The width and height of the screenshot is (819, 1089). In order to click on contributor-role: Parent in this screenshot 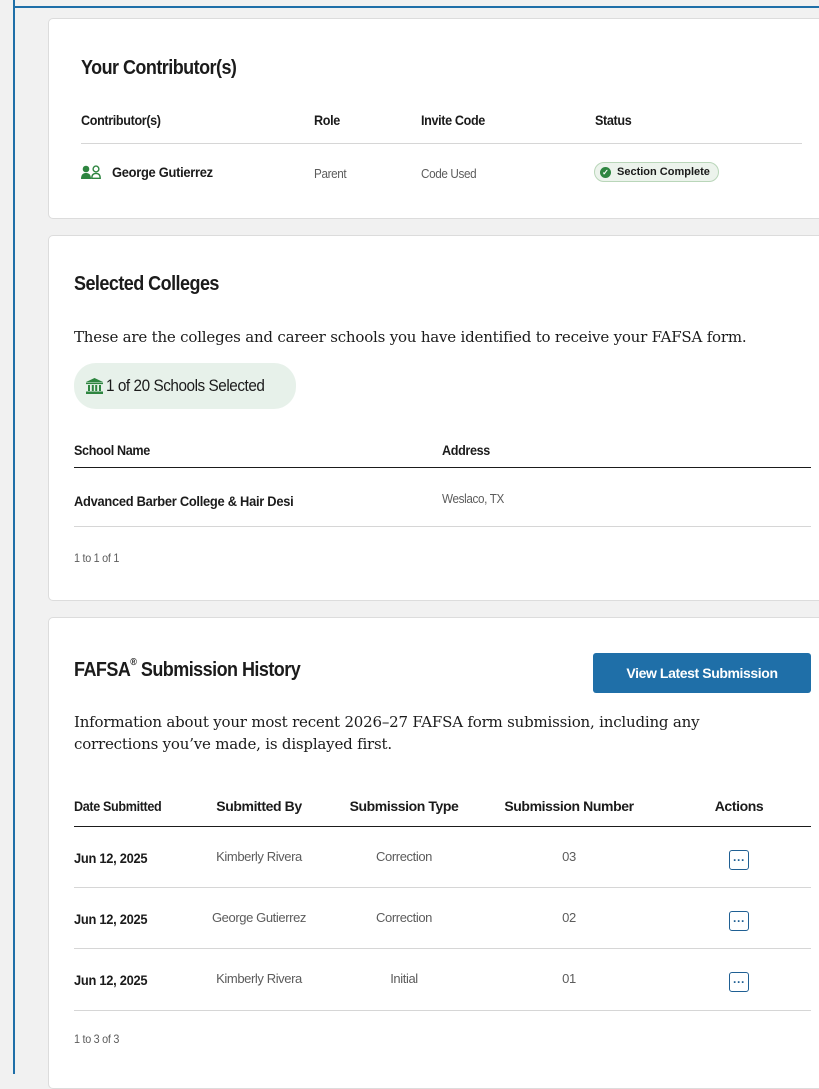, I will do `click(330, 173)`.